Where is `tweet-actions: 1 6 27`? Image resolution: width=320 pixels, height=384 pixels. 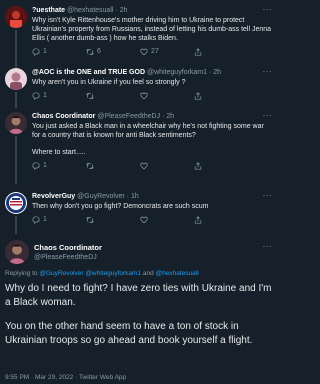 tweet-actions: 1 6 27 is located at coordinates (152, 51).